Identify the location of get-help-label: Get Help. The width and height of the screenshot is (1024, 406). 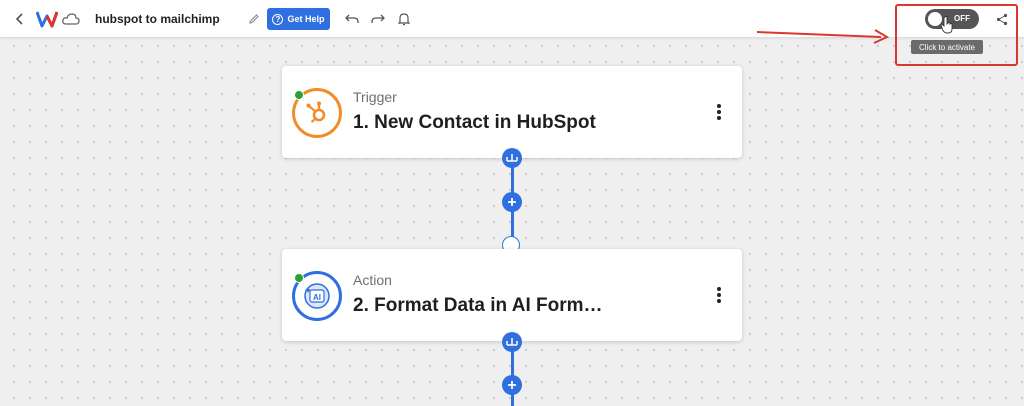
(306, 19).